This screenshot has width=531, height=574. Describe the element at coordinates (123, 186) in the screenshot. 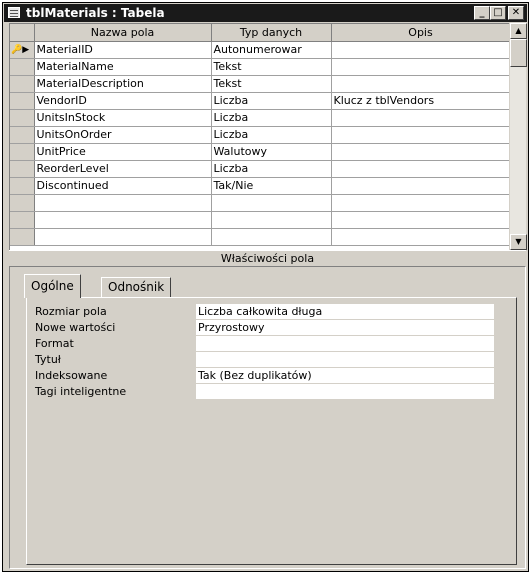

I see `field-name-cell: Discontinued` at that location.